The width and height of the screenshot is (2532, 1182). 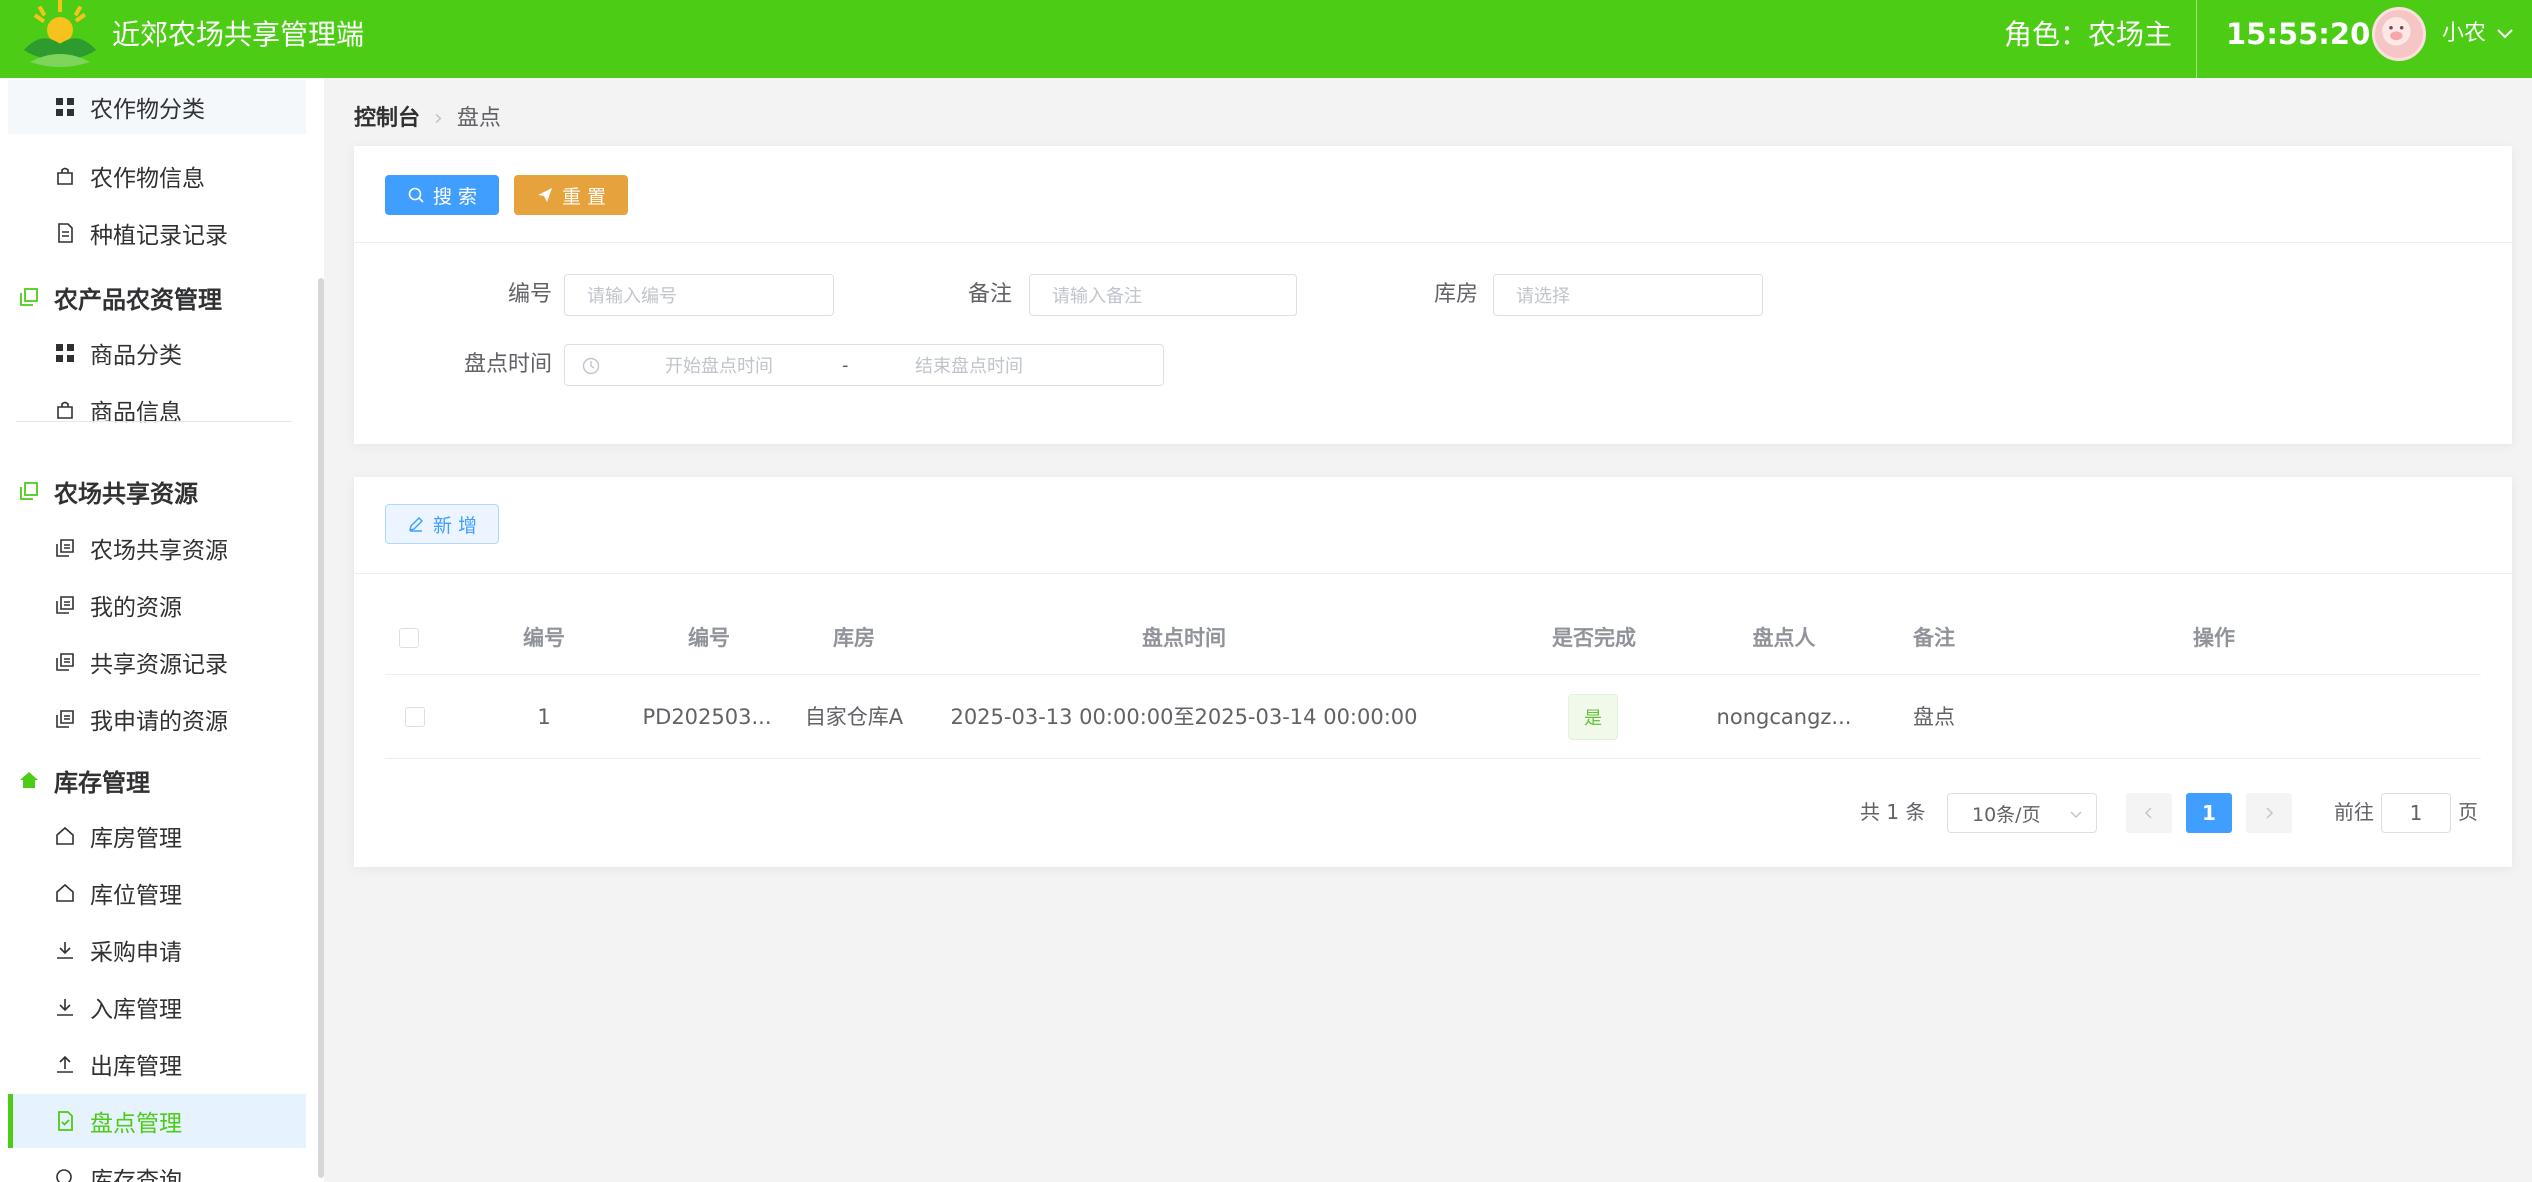 I want to click on time-range-picker: 开始盘点时间 - 结束盘点时间, so click(x=864, y=365).